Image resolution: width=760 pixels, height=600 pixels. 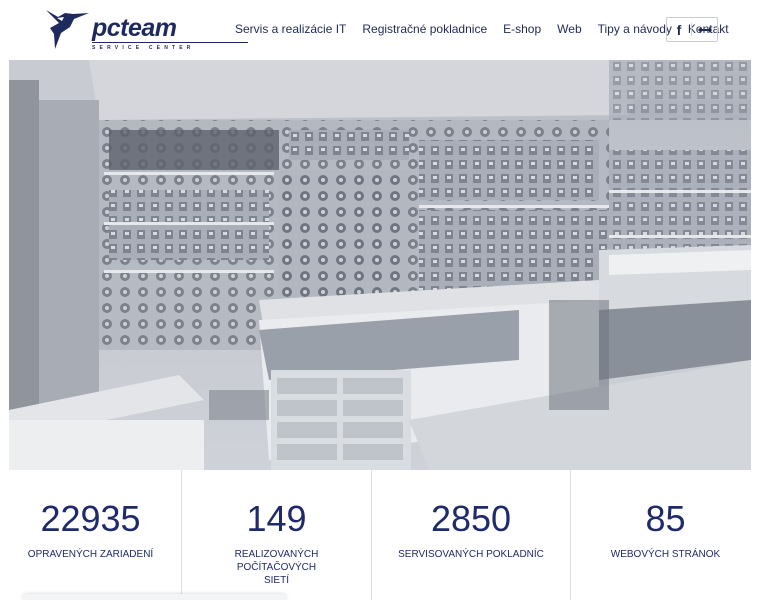 I want to click on stat-label: OPRAVENÝCH ZARIADENÍ, so click(x=90, y=554).